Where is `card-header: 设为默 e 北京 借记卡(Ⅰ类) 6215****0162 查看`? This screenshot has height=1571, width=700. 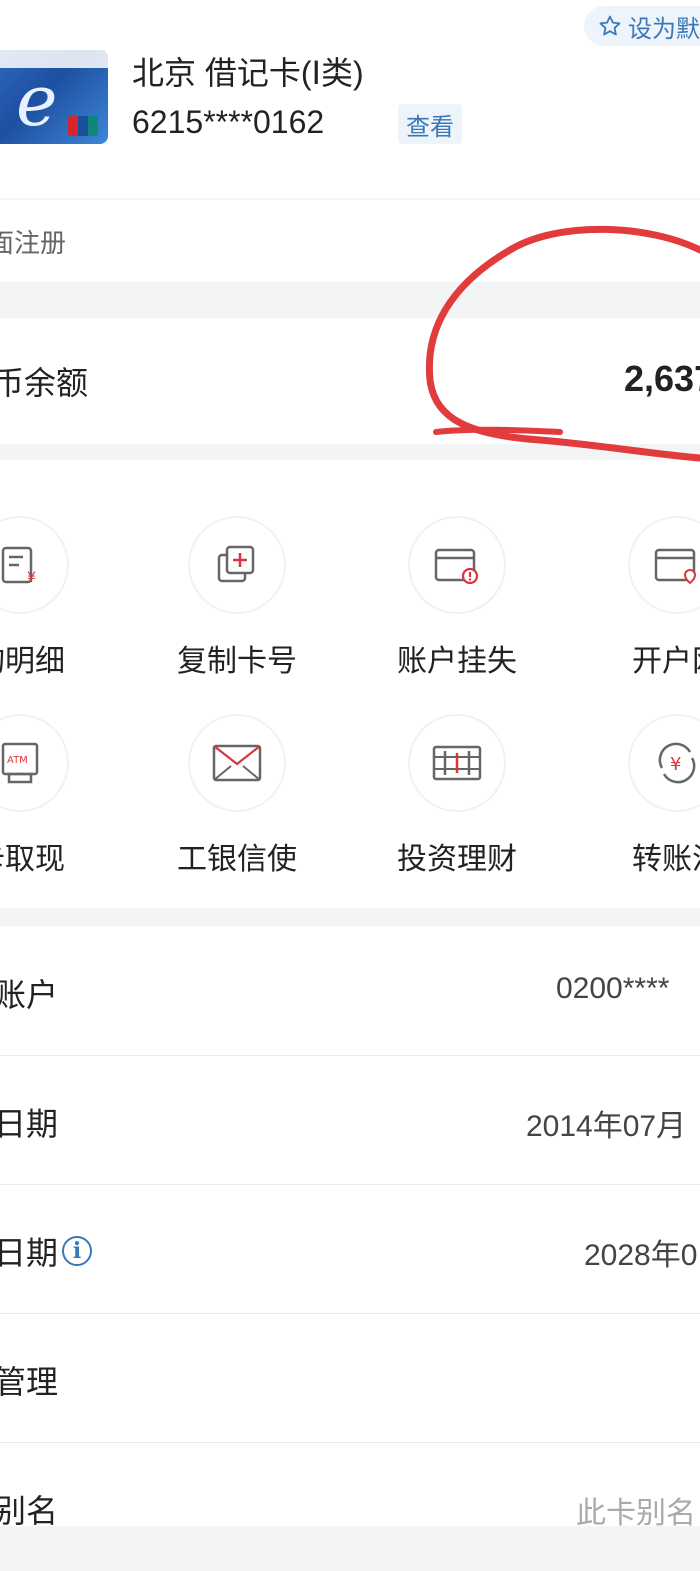
card-header: 设为默 e 北京 借记卡(Ⅰ类) 6215****0162 查看 is located at coordinates (350, 99).